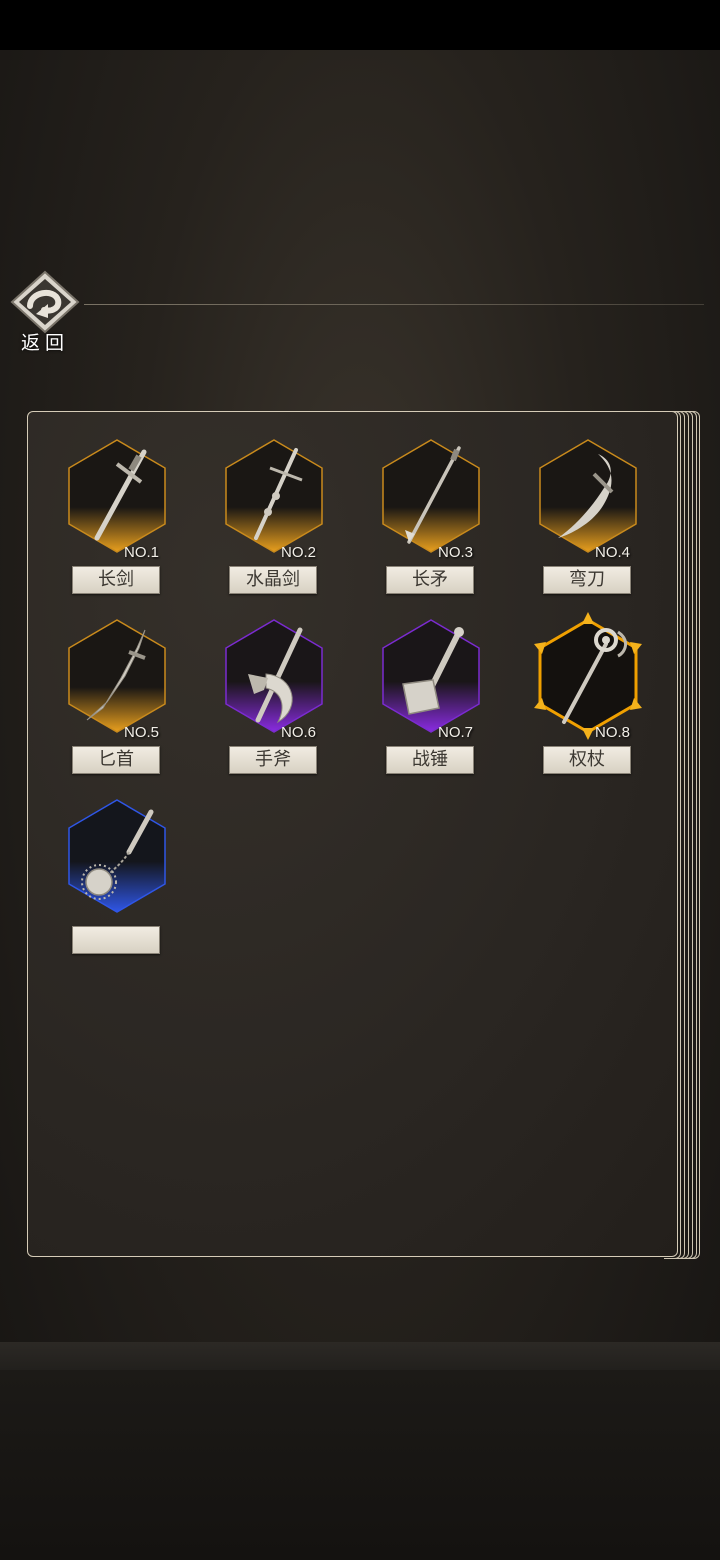 Image resolution: width=720 pixels, height=1560 pixels. Describe the element at coordinates (298, 552) in the screenshot. I see `weapon-number: NO.2` at that location.